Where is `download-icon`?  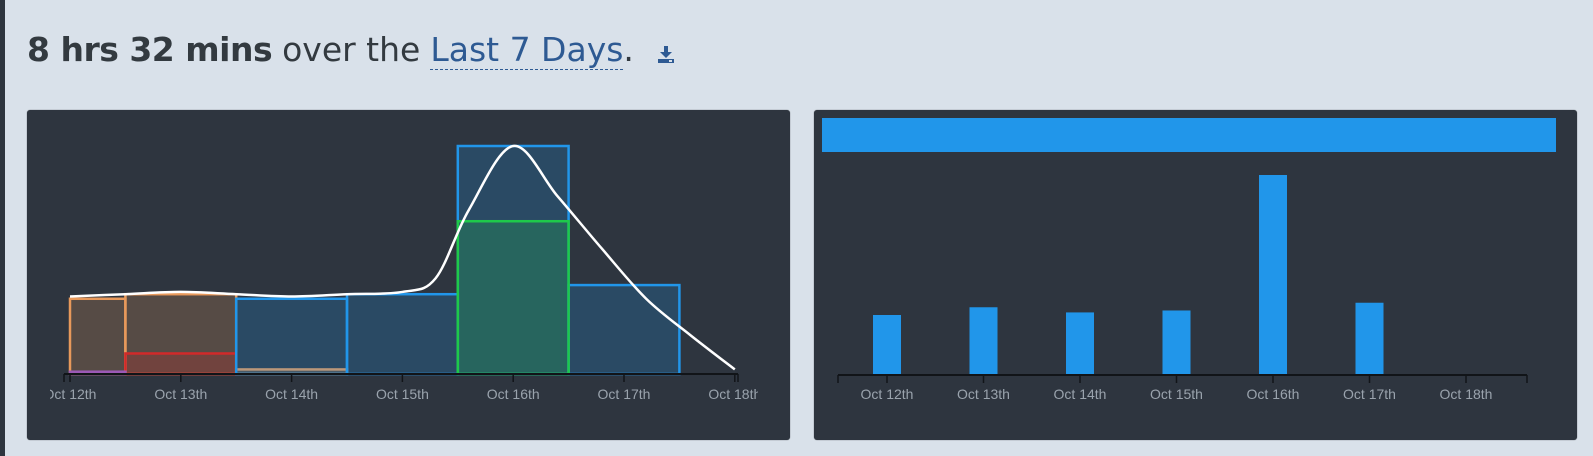
download-icon is located at coordinates (666, 52).